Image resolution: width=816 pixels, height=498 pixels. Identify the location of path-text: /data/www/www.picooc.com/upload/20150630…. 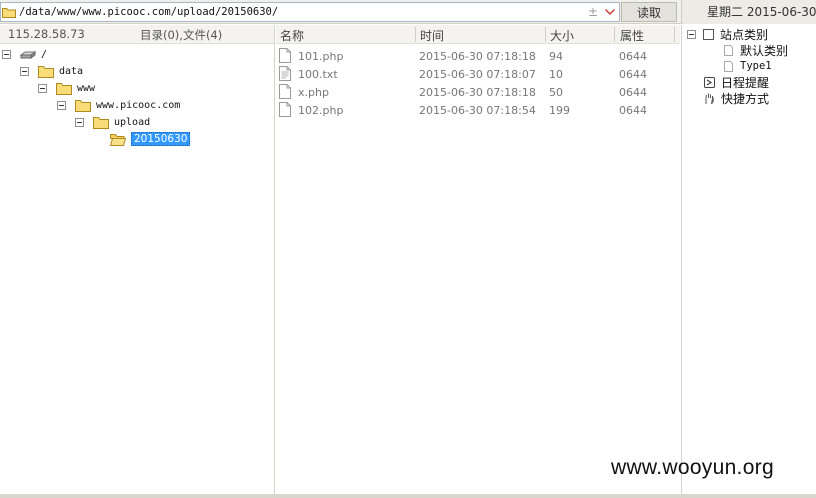
(302, 12).